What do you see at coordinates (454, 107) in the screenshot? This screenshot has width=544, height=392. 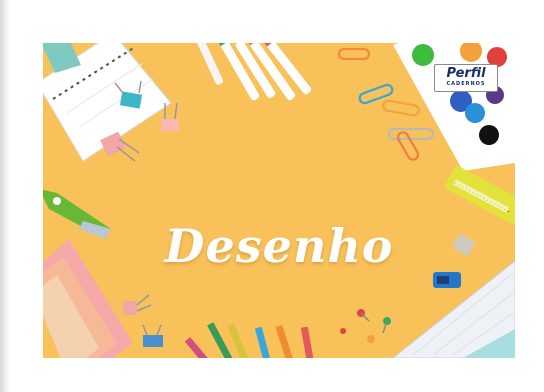 I see `watercolor-palette-icon` at bounding box center [454, 107].